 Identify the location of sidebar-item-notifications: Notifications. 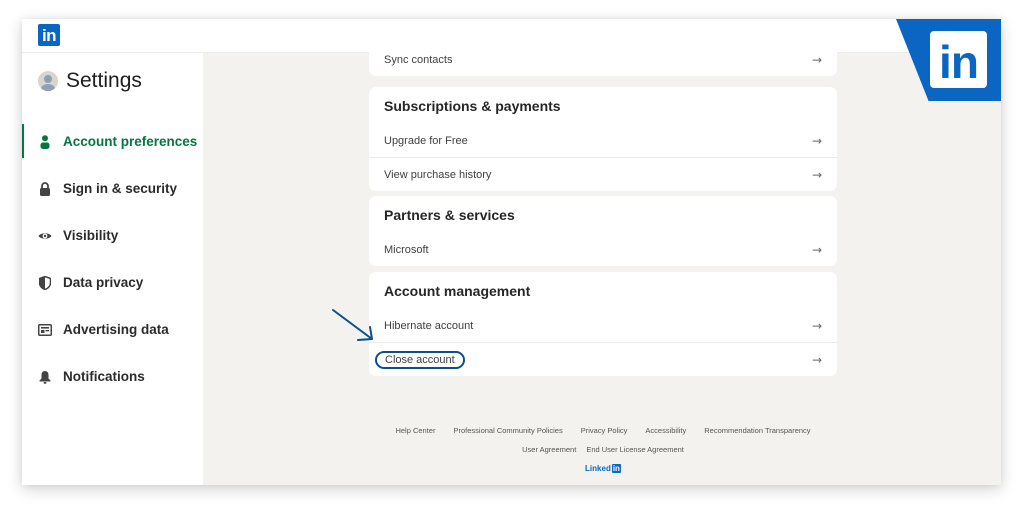
(112, 376).